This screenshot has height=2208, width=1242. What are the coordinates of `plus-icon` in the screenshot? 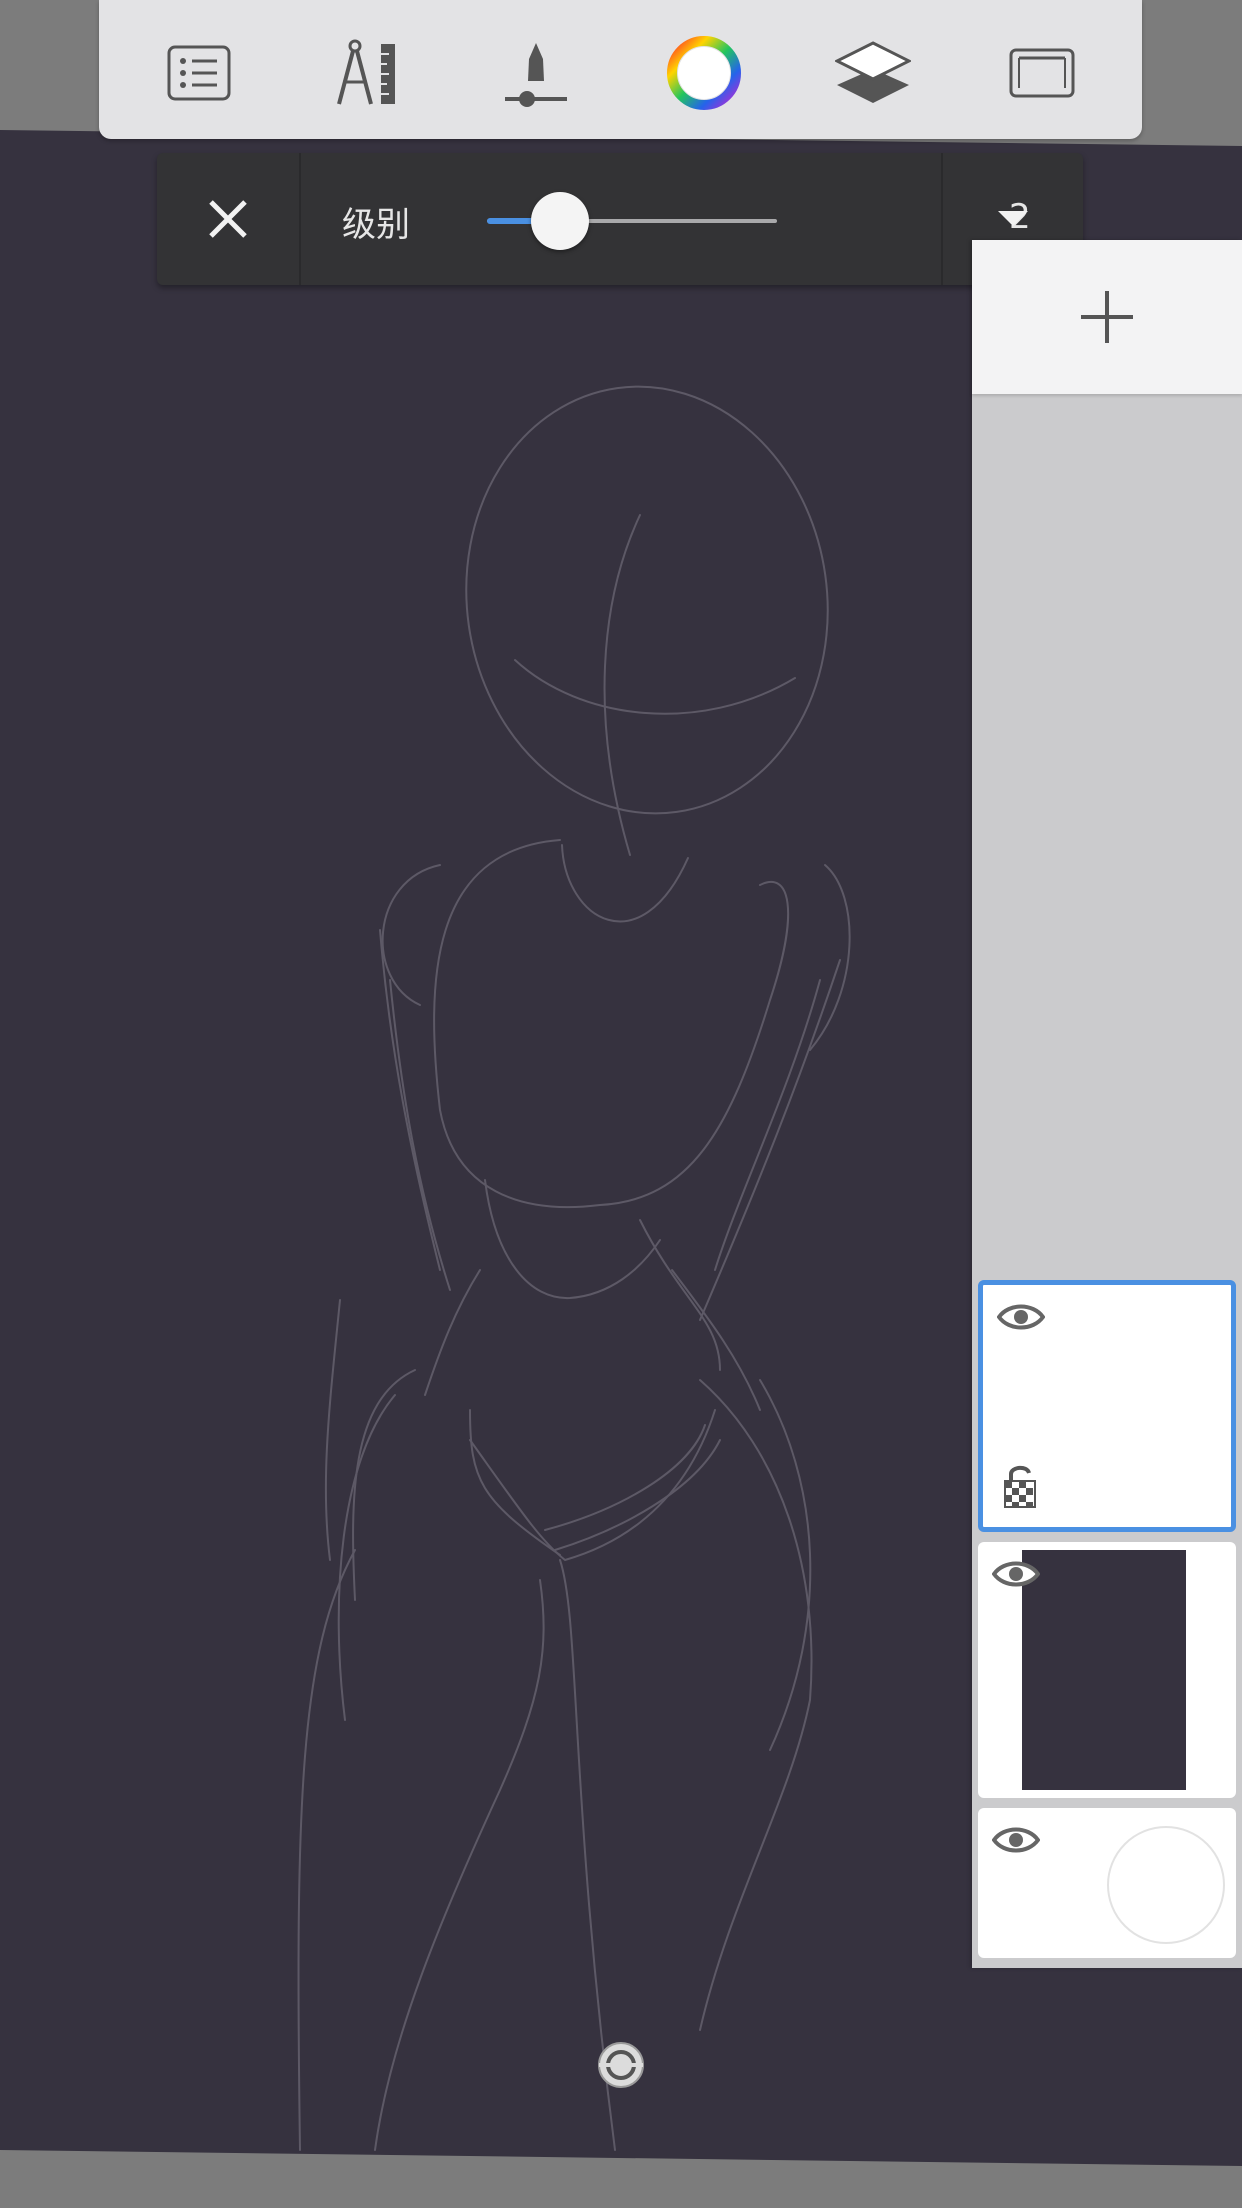 It's located at (1107, 317).